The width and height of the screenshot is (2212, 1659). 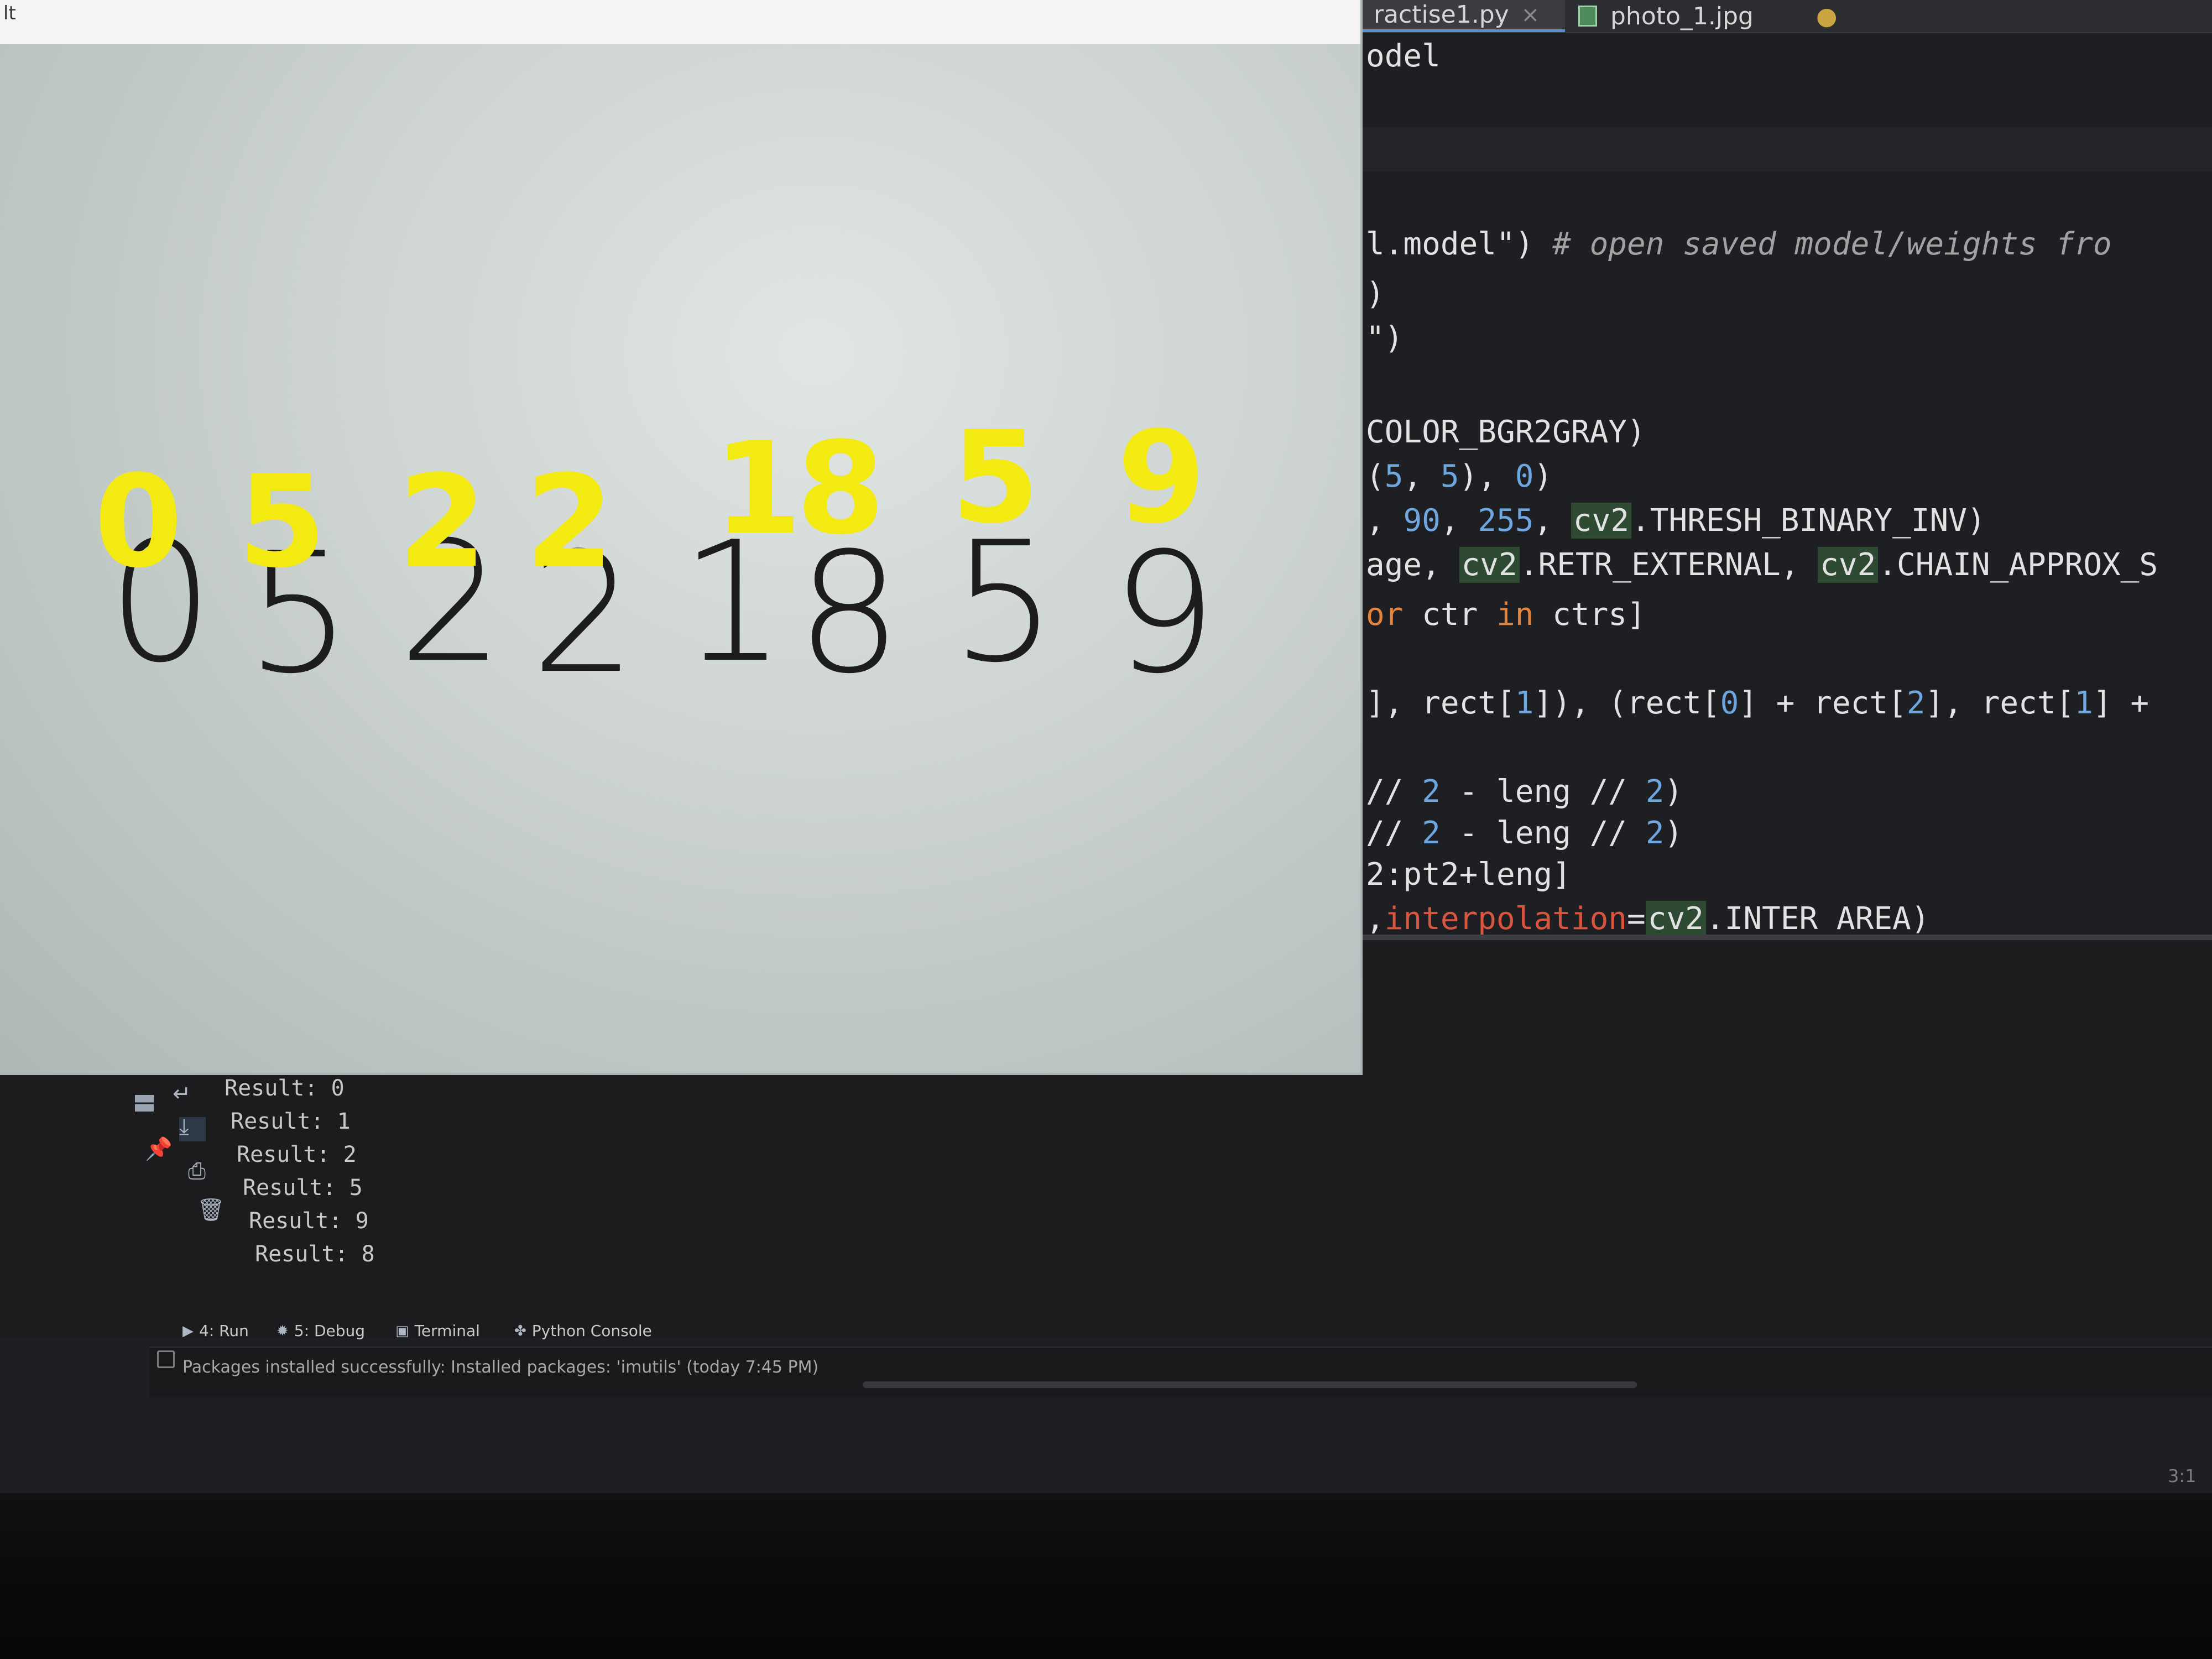 What do you see at coordinates (315, 1254) in the screenshot?
I see `result-line: Result: 8` at bounding box center [315, 1254].